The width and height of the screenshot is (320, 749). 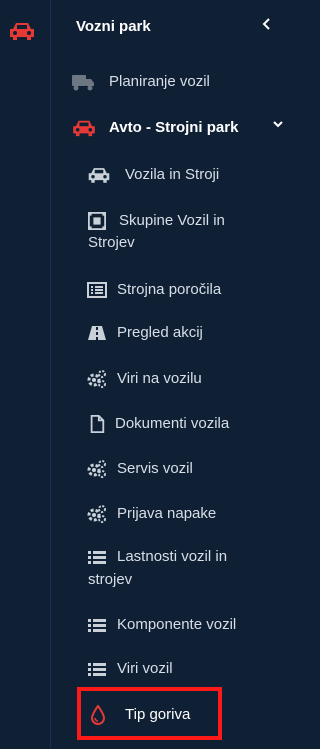 I want to click on submenu-item-viri-na-vozilu: Viri na vozilu, so click(x=187, y=380).